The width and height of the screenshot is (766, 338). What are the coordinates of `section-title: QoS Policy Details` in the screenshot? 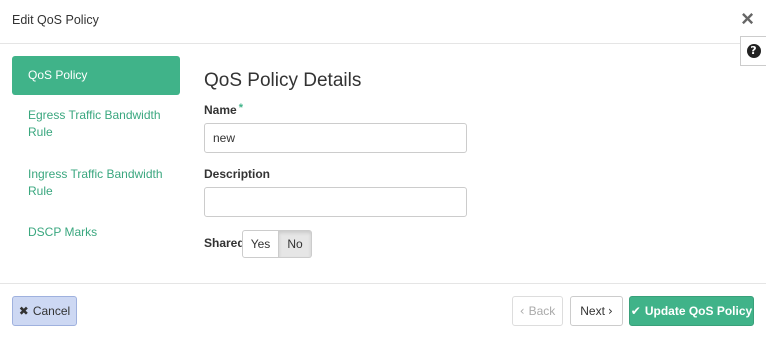 It's located at (283, 80).